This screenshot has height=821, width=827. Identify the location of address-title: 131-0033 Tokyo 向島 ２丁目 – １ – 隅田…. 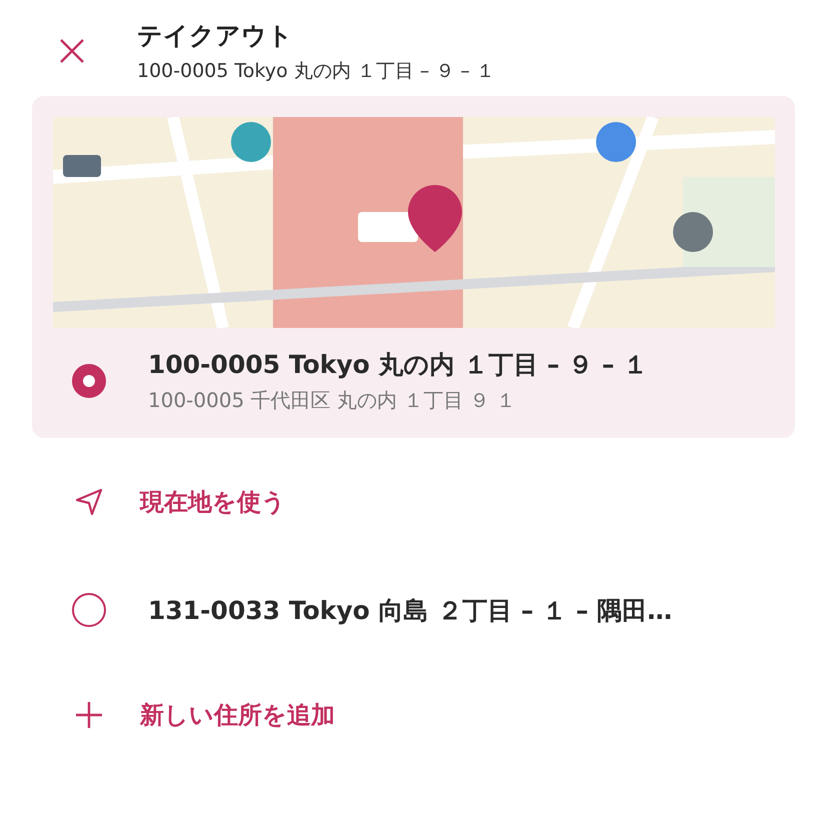
(410, 610).